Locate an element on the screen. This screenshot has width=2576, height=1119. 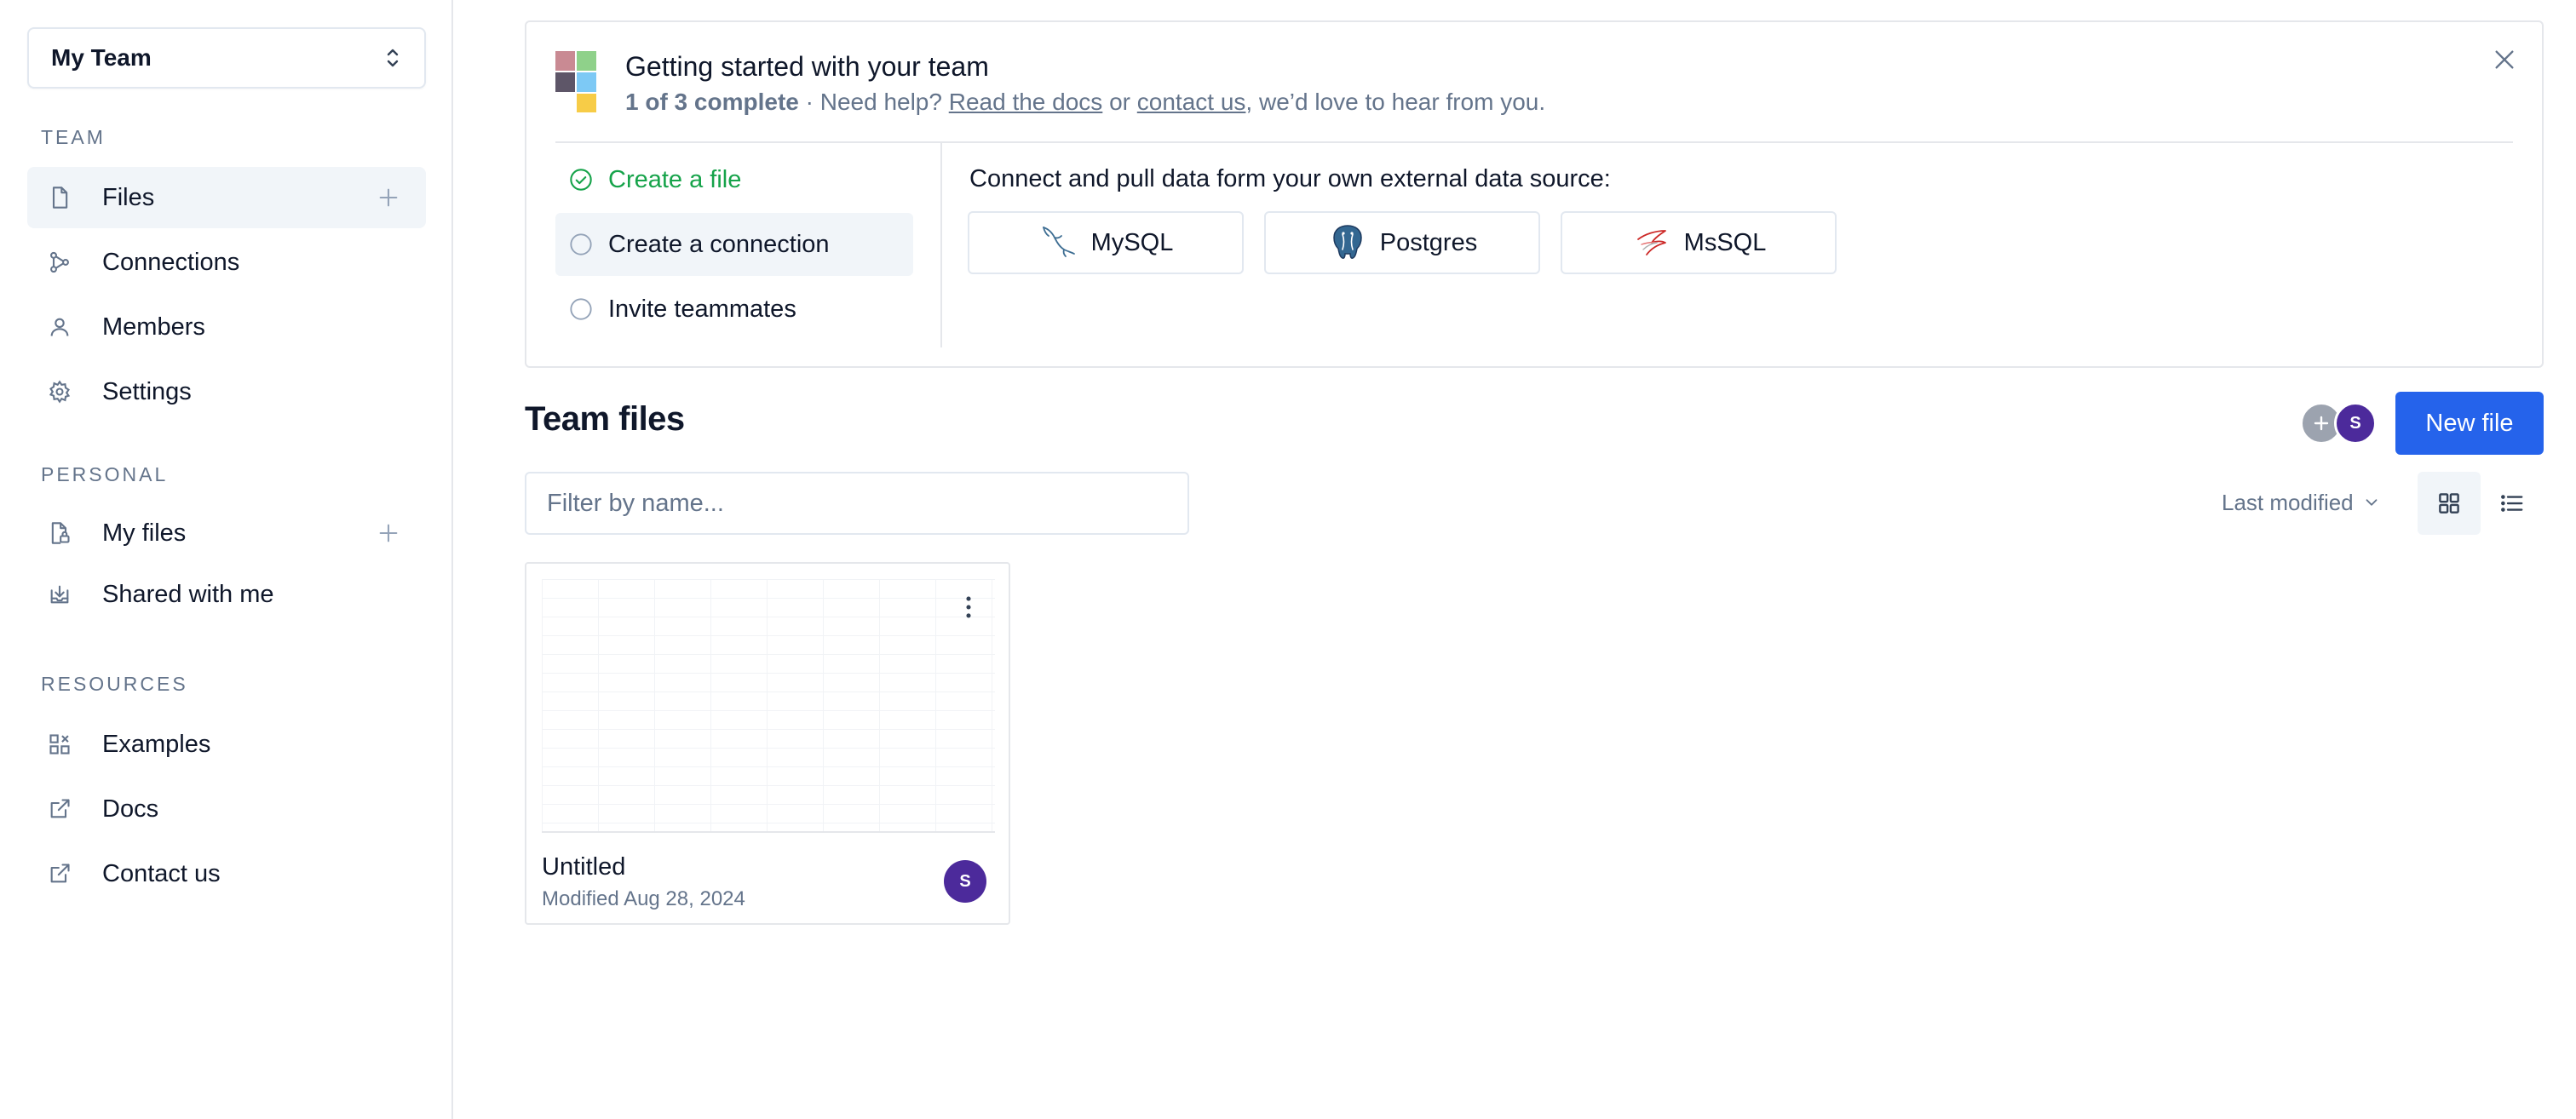
more-vertical-icon is located at coordinates (969, 607).